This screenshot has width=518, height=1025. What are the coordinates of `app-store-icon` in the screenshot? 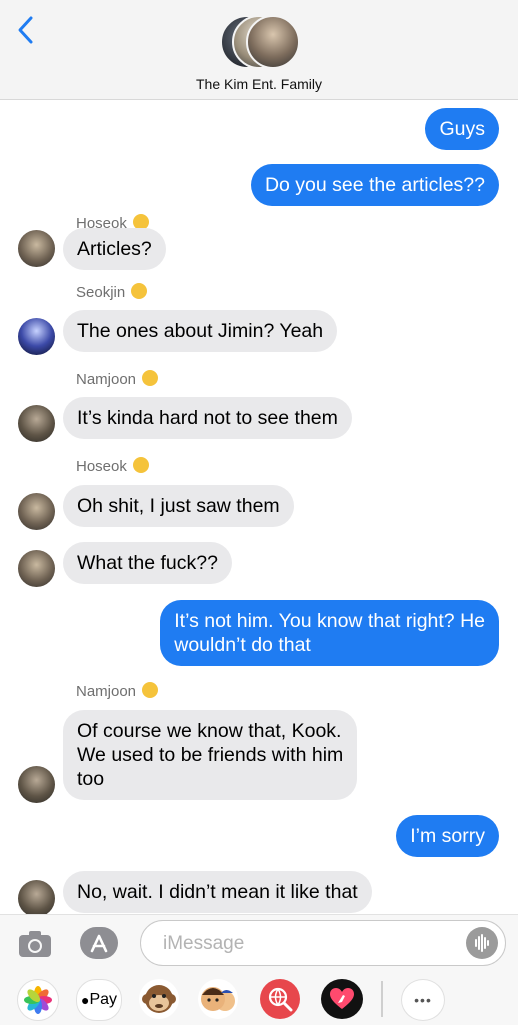 It's located at (99, 943).